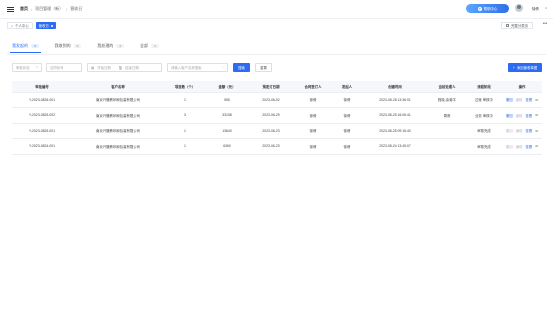  I want to click on range-separator: 至, so click(120, 68).